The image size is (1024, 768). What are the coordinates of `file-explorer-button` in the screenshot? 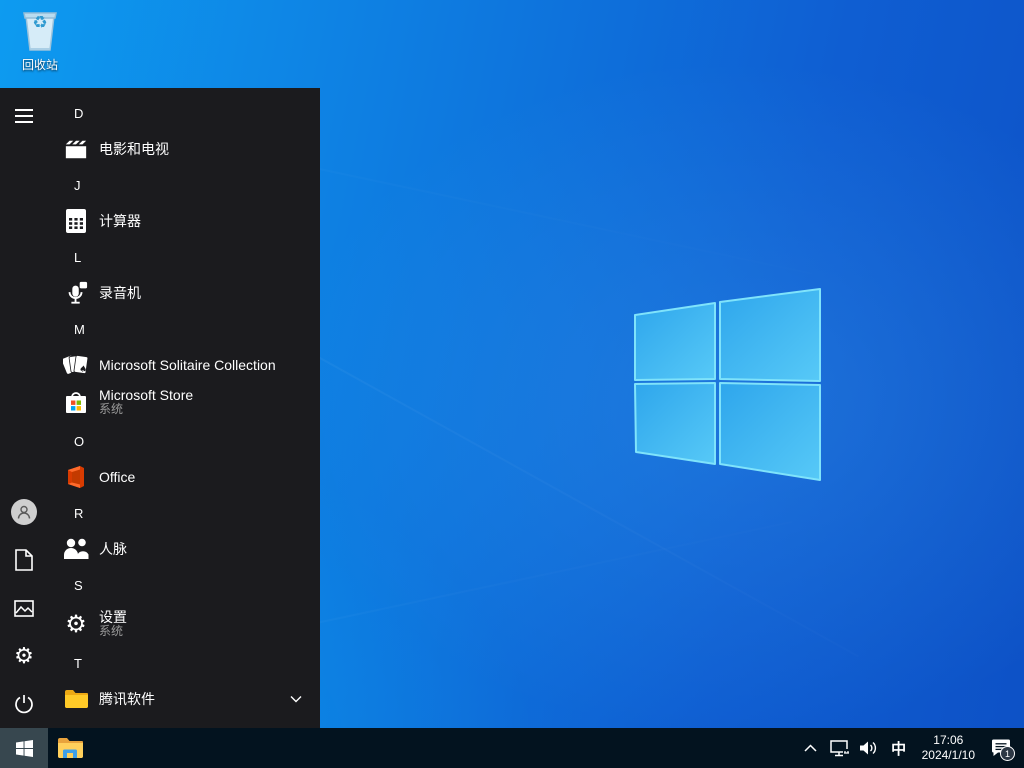 It's located at (70, 748).